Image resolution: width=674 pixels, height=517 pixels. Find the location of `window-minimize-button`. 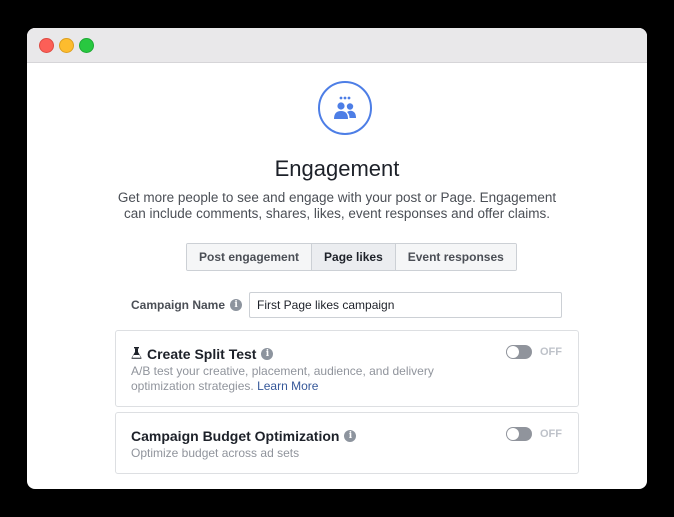

window-minimize-button is located at coordinates (66, 45).